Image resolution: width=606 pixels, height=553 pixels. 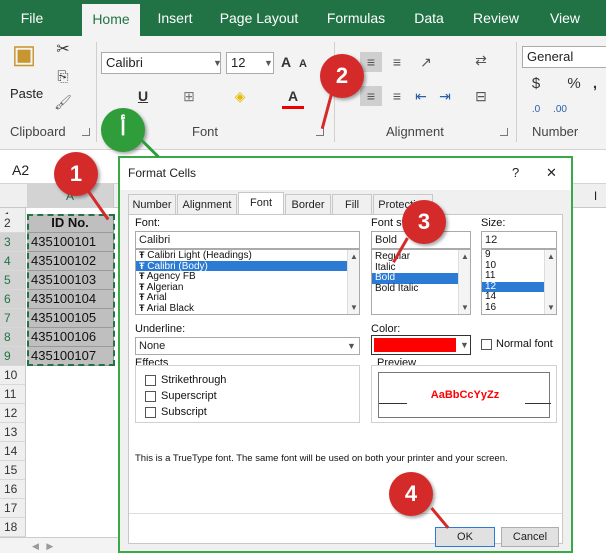 I want to click on style-list-scrollbar: ▲ ▼, so click(x=464, y=282).